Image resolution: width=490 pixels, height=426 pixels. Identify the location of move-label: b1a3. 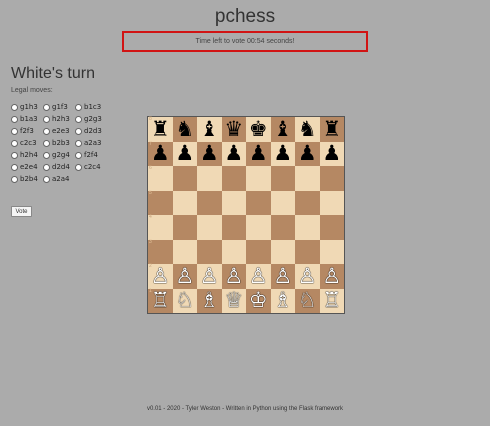
(29, 119).